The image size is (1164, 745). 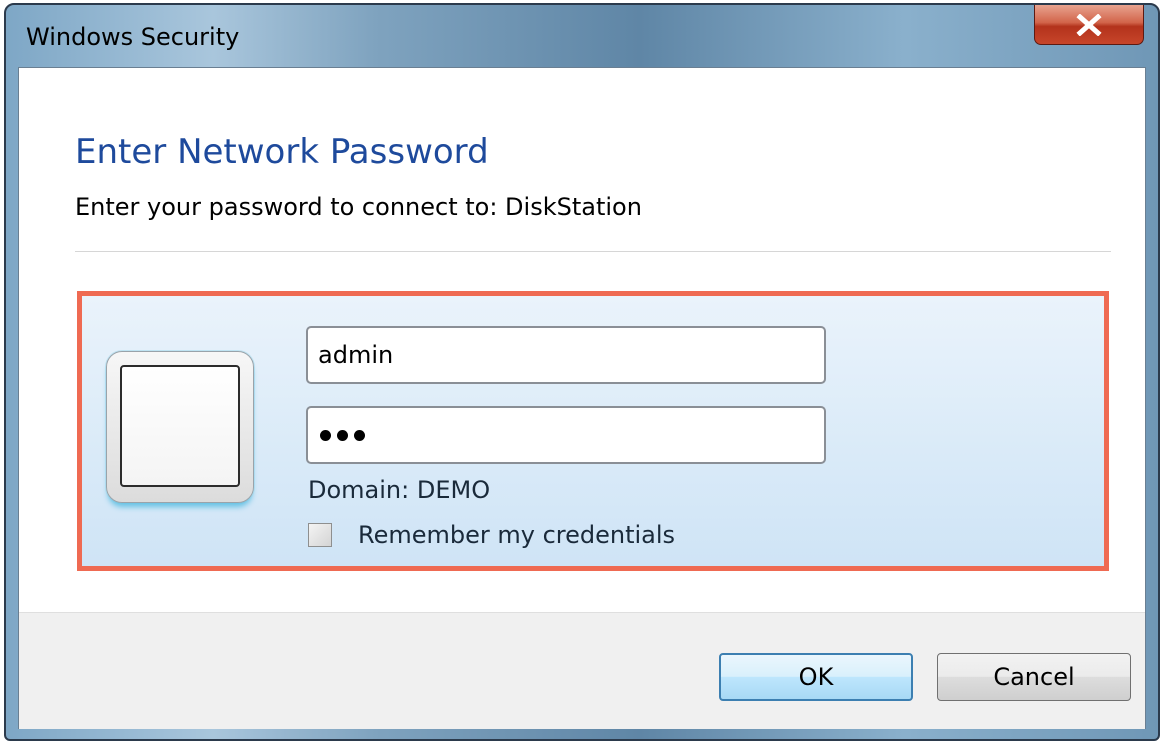 What do you see at coordinates (1034, 677) in the screenshot?
I see `cancel-button: Cancel` at bounding box center [1034, 677].